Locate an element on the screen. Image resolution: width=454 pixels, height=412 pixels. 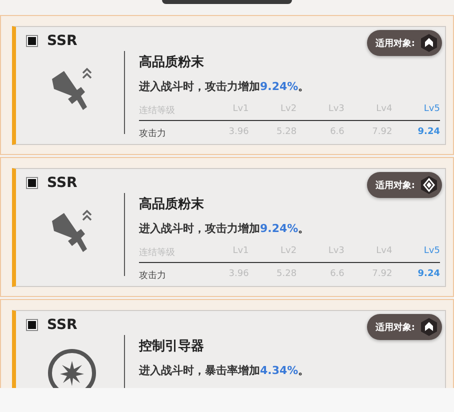
item-title: 控制引导器 is located at coordinates (172, 346).